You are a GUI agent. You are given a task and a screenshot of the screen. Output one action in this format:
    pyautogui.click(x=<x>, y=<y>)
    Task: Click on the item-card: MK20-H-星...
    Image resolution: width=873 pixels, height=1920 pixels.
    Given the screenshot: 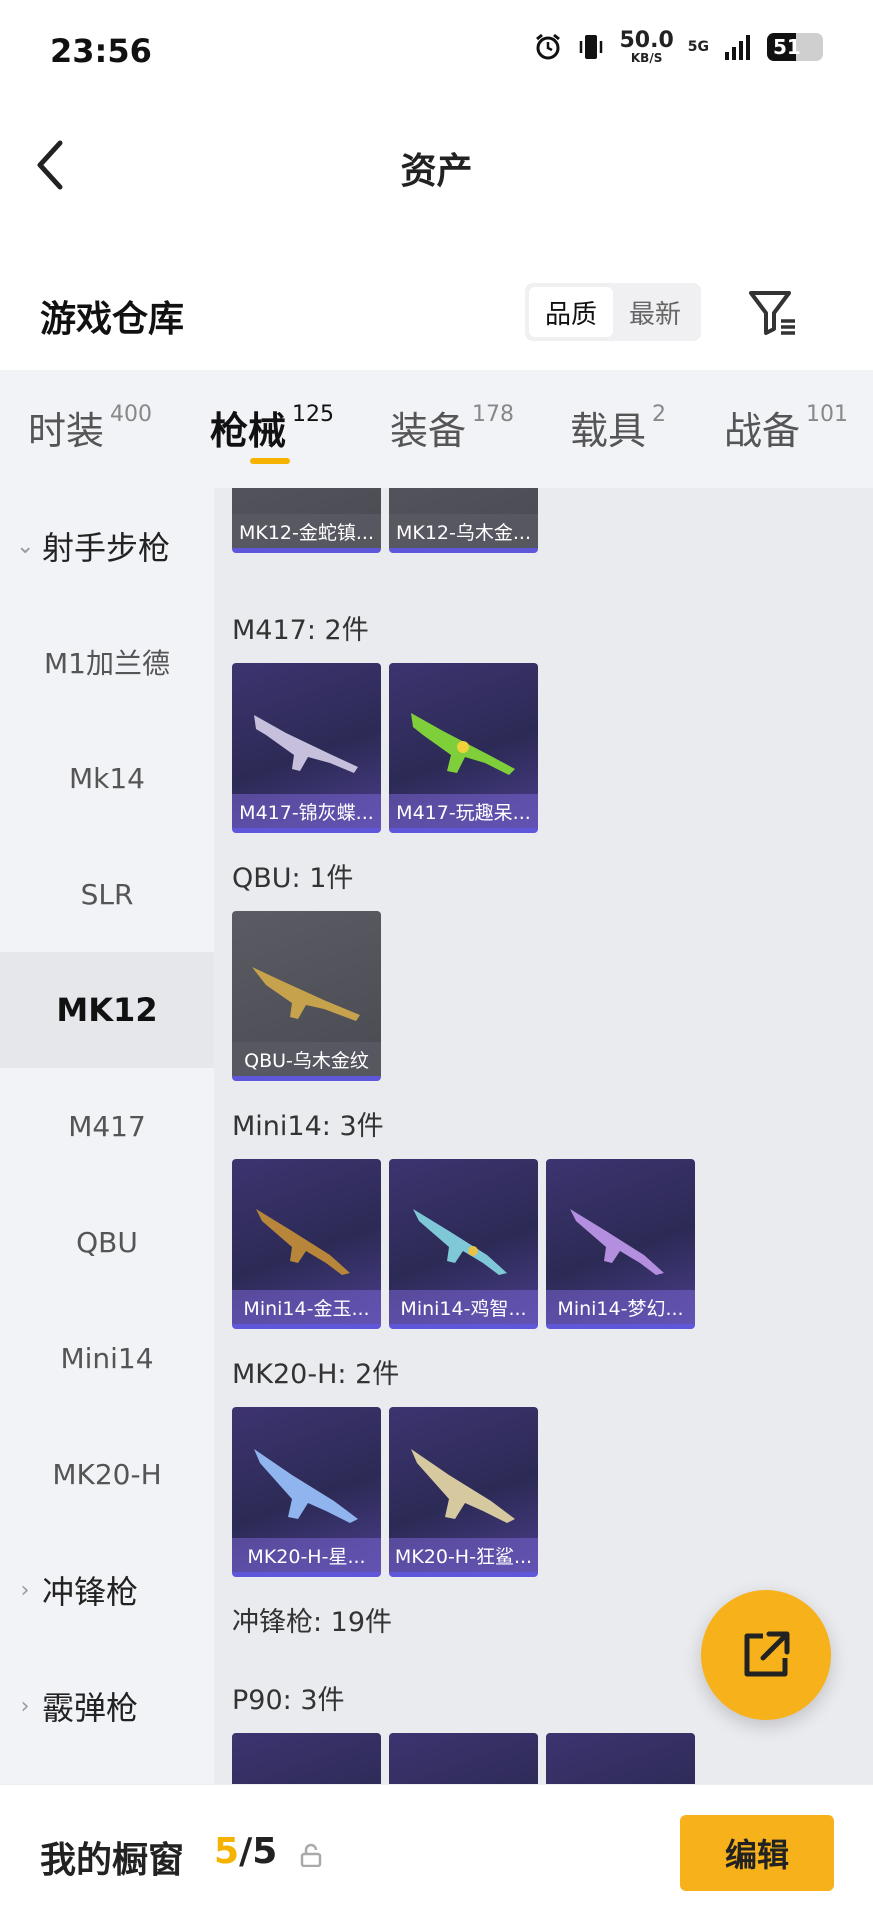 What is the action you would take?
    pyautogui.click(x=306, y=1492)
    